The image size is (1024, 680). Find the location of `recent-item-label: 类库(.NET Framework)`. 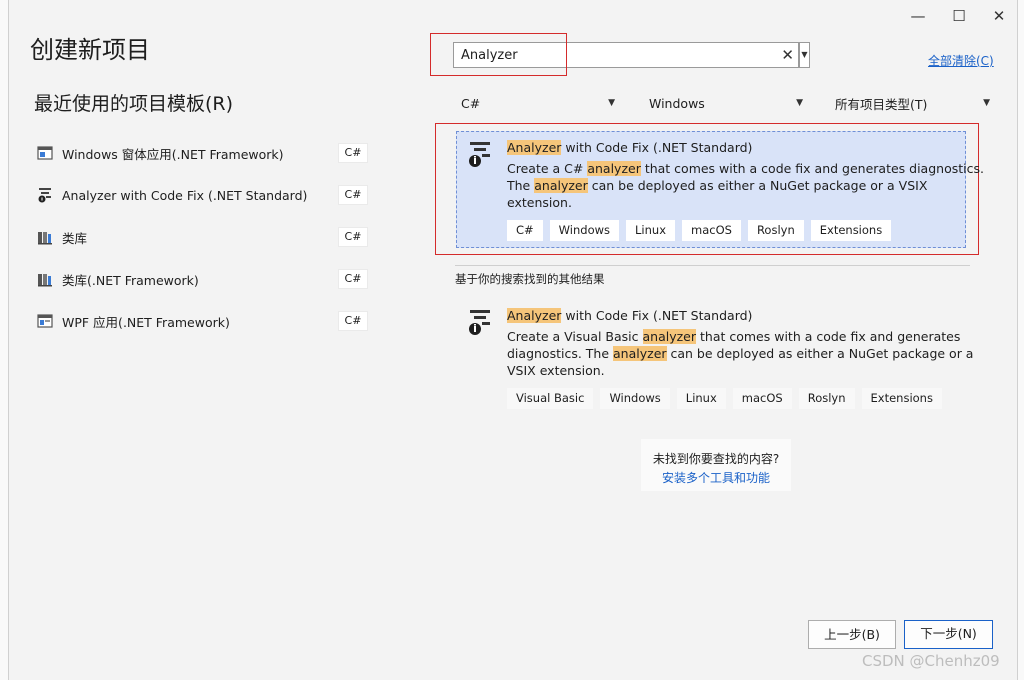

recent-item-label: 类库(.NET Framework) is located at coordinates (130, 280).